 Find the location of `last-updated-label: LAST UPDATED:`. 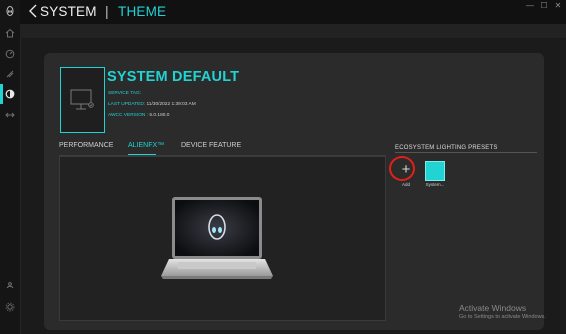

last-updated-label: LAST UPDATED: is located at coordinates (127, 104).